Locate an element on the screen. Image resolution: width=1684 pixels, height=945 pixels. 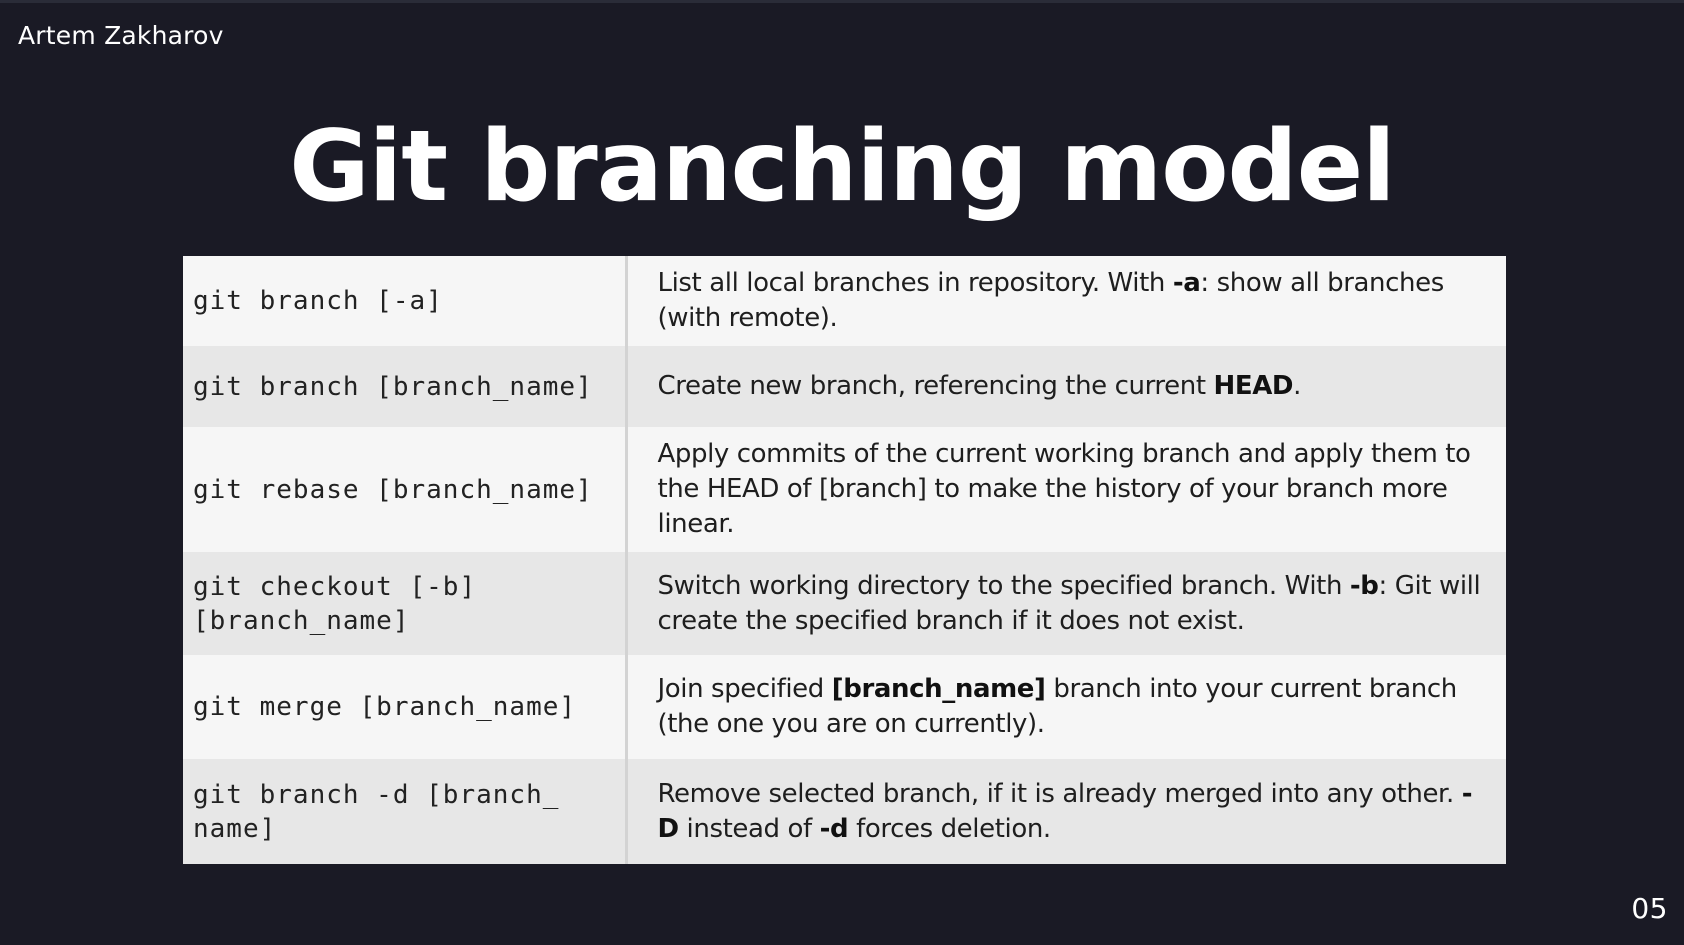
command-cell: git branch [-a] is located at coordinates (405, 301).